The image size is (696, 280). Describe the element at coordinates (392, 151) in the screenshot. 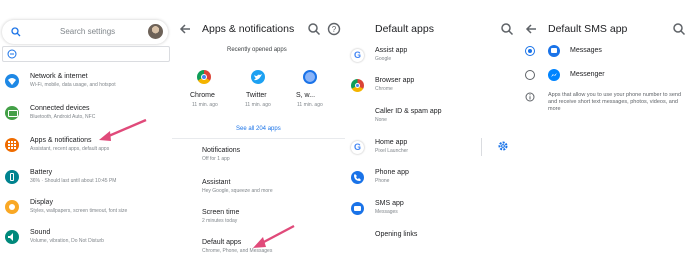

I see `default-app-subtitle: Pixel Launcher` at that location.